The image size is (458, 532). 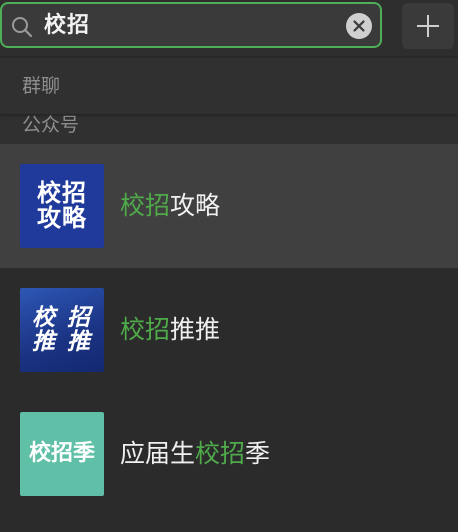 What do you see at coordinates (195, 205) in the screenshot?
I see `name-suffix: 攻略` at bounding box center [195, 205].